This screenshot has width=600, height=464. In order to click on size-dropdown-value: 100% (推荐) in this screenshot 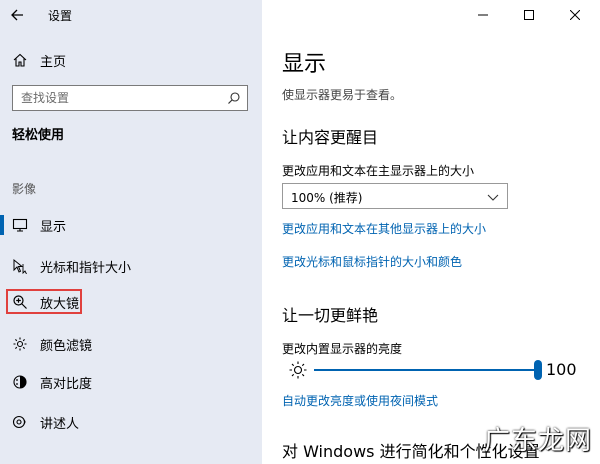, I will do `click(327, 198)`.